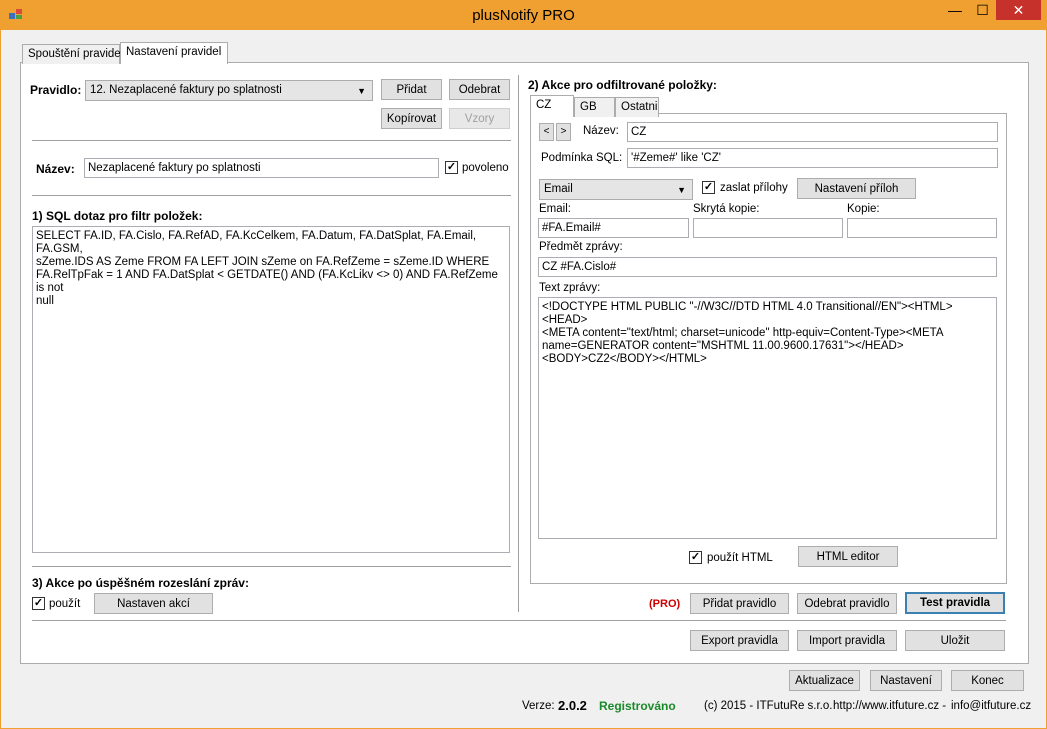 This screenshot has width=1047, height=729. I want to click on templates-button: Vzory, so click(479, 118).